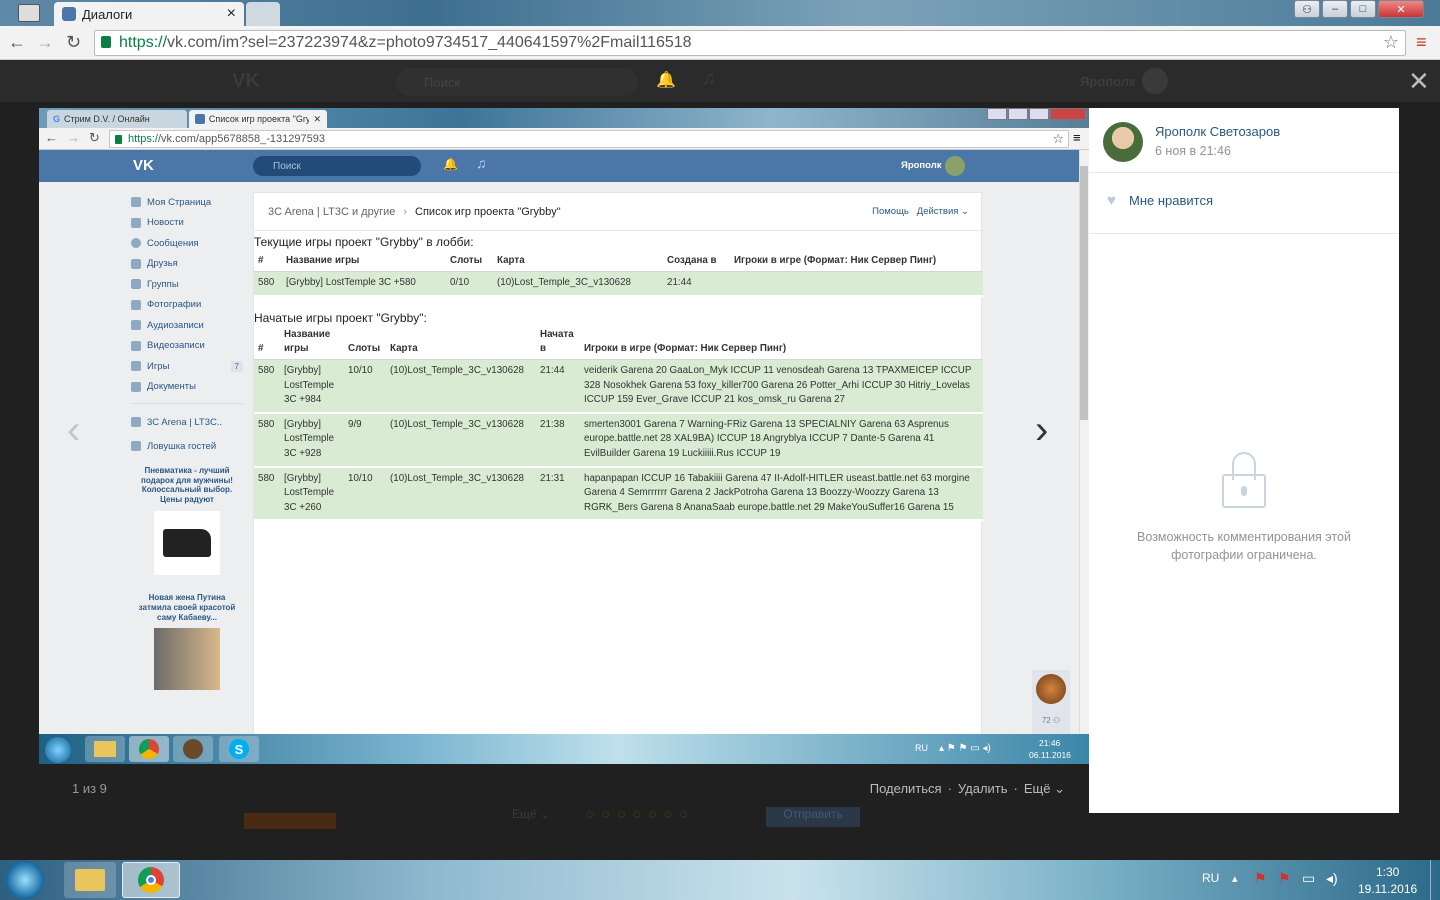 This screenshot has width=1440, height=900. I want to click on sidebar-label: Сообщения, so click(173, 243).